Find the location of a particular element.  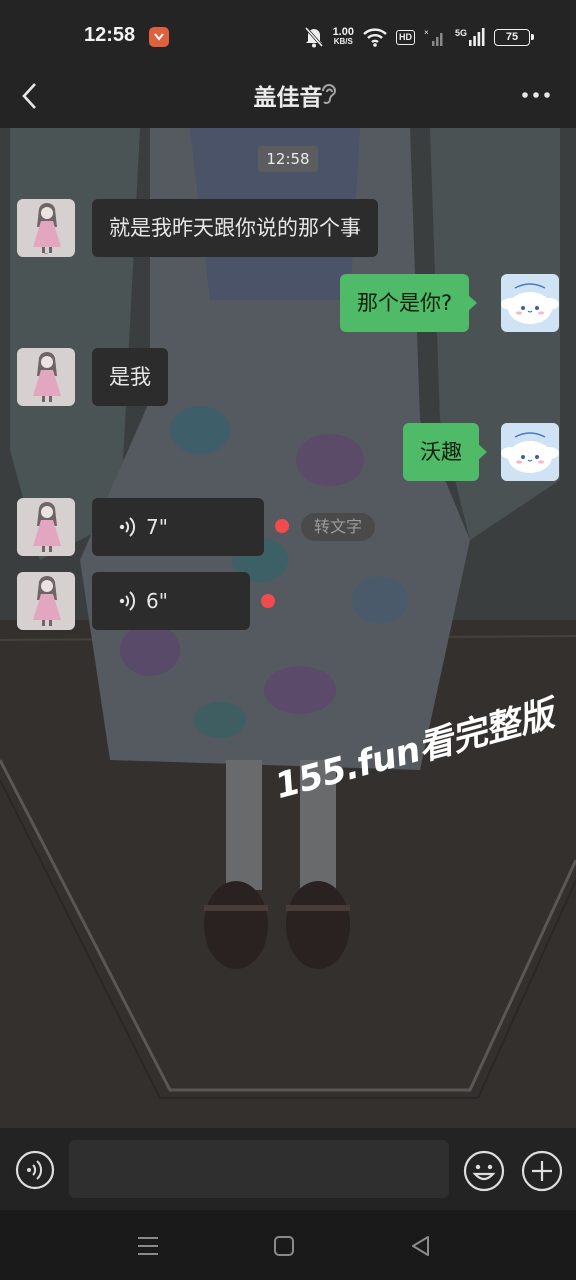

girl-drawing-avatar-image: — is located at coordinates (46, 228).